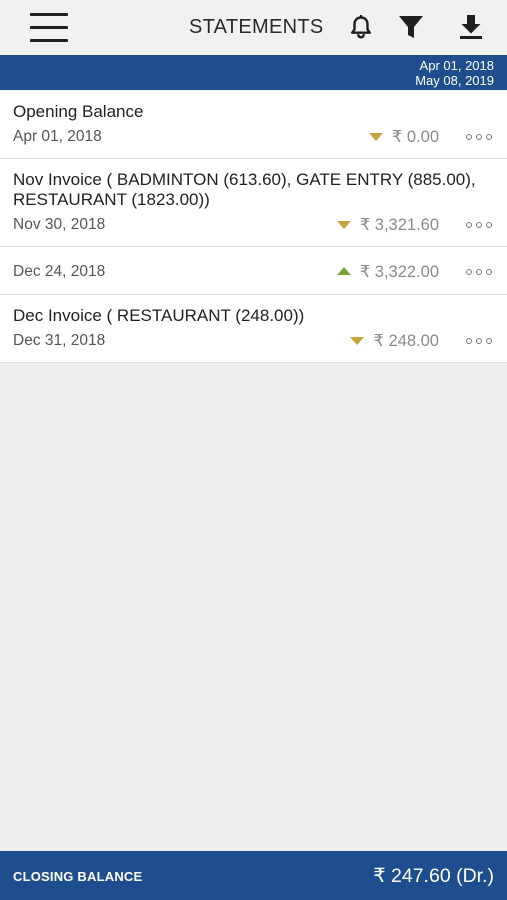 The height and width of the screenshot is (900, 507). I want to click on page-title: STATEMENTS, so click(256, 27).